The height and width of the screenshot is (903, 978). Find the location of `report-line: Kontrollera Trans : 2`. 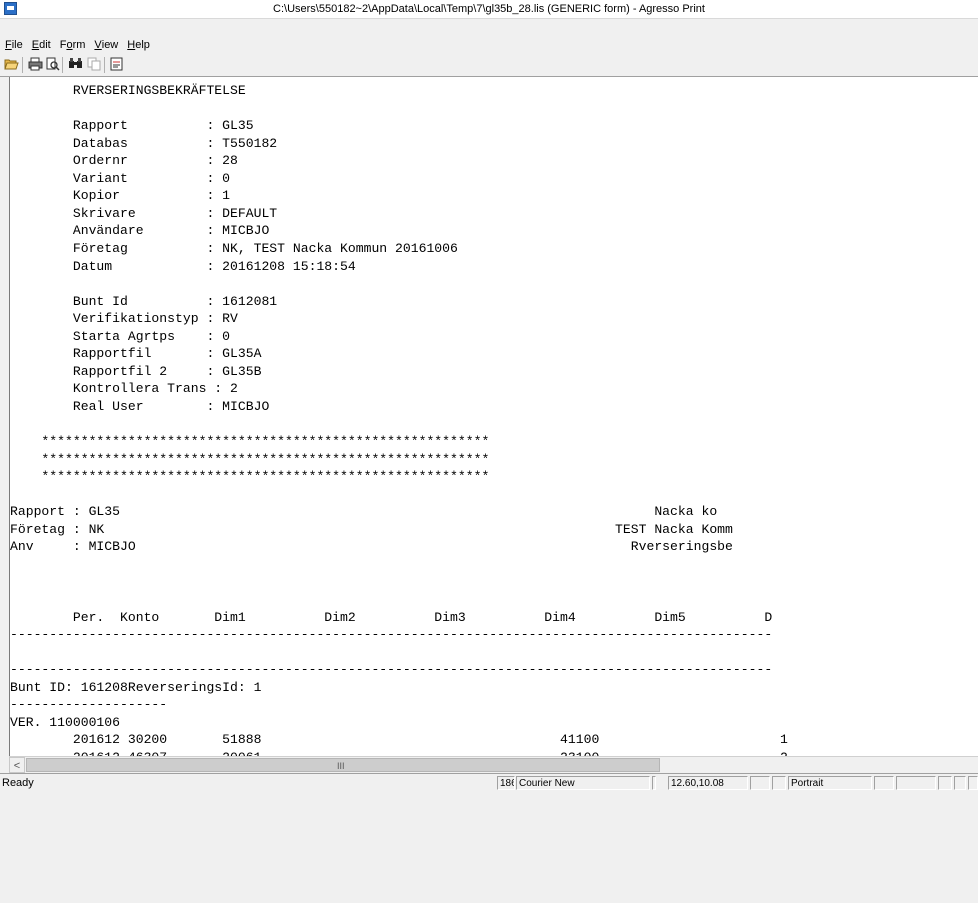

report-line: Kontrollera Trans : 2 is located at coordinates (124, 389).